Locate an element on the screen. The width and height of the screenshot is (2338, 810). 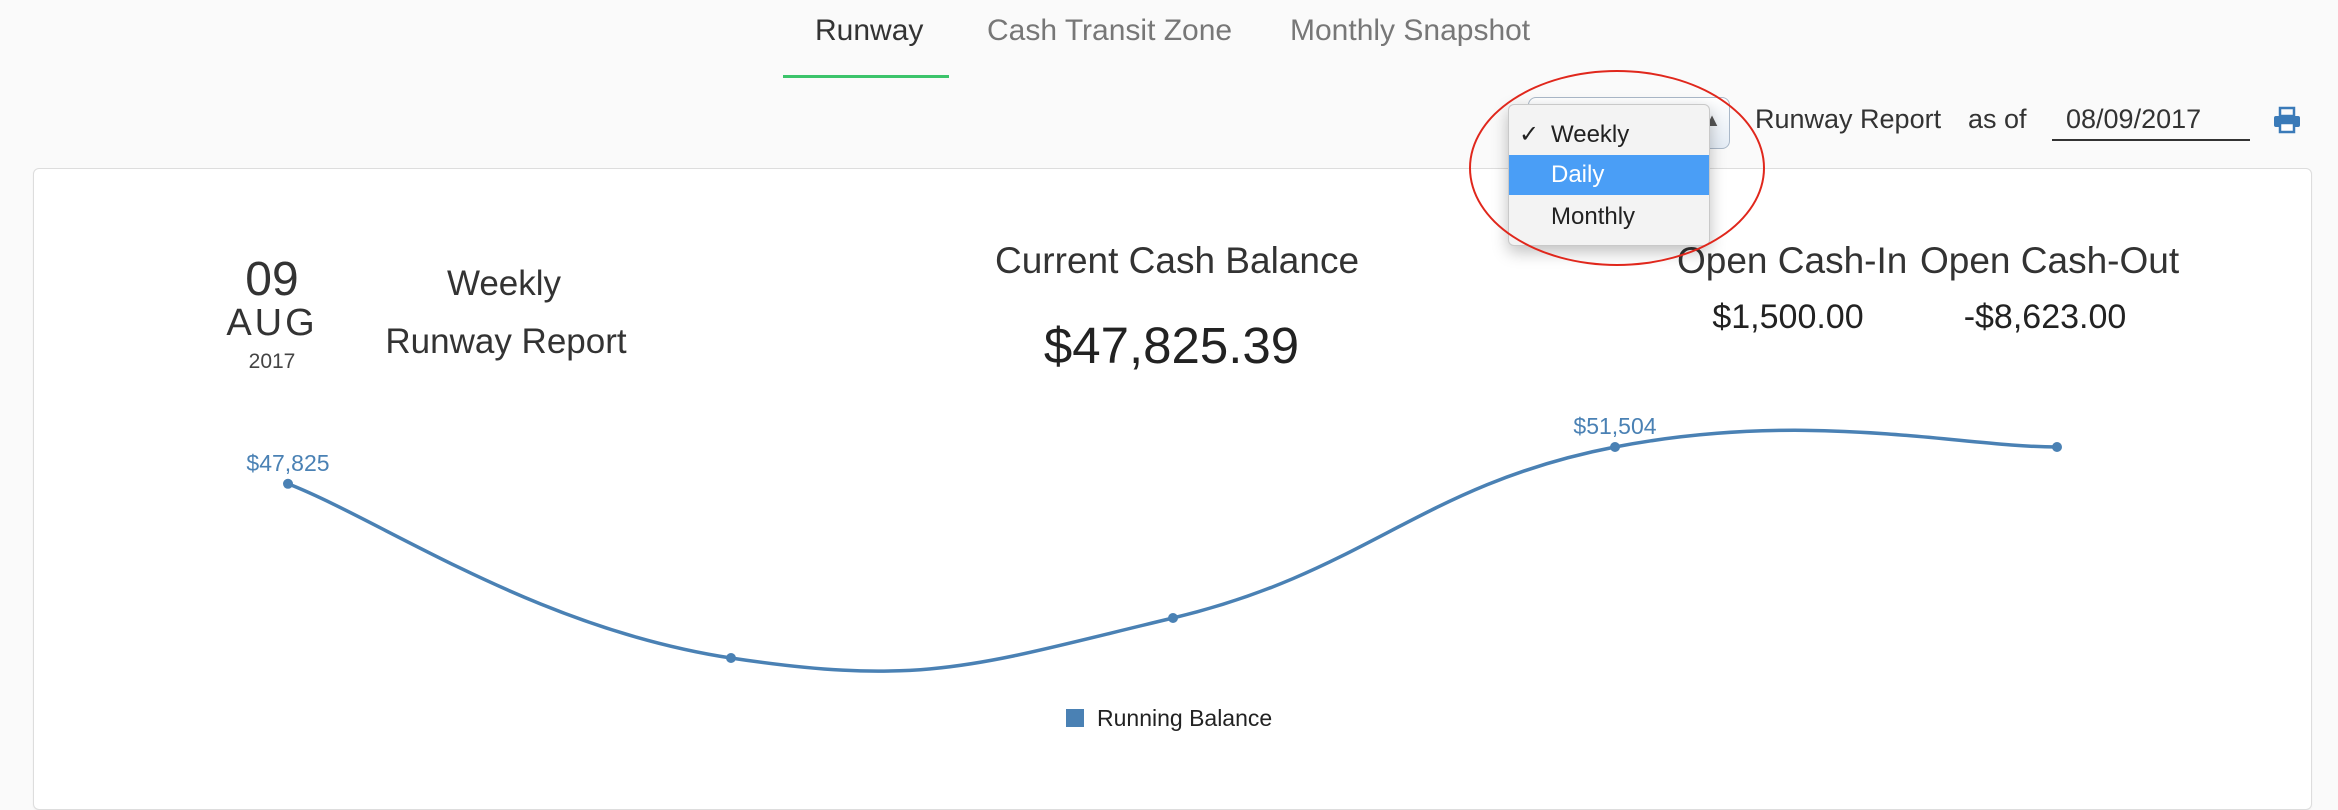
option-label: Daily is located at coordinates (1578, 174).